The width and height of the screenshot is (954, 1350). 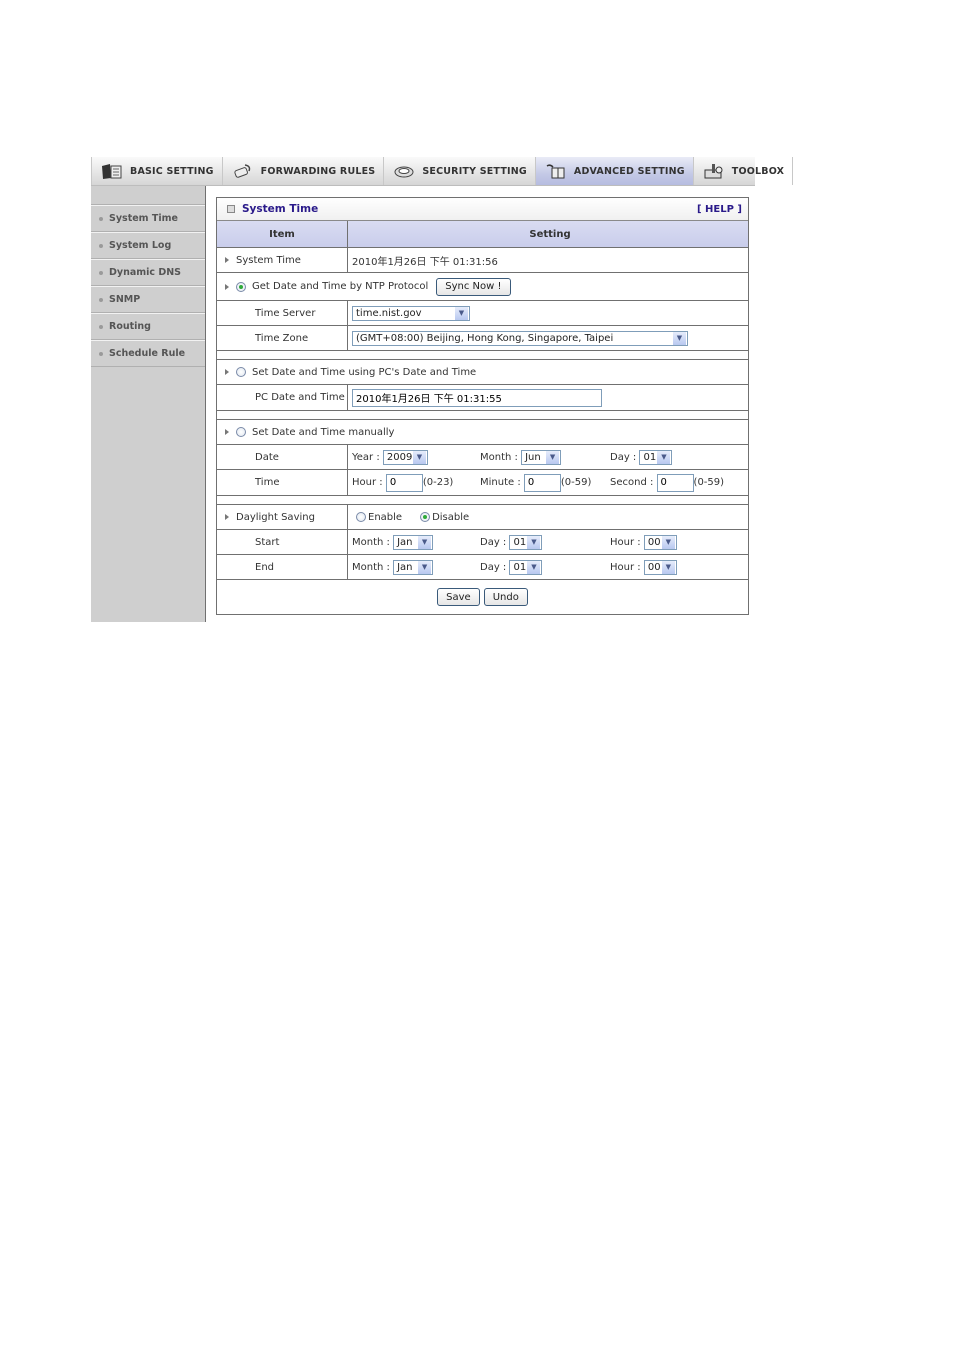 I want to click on ntp-radio, so click(x=241, y=286).